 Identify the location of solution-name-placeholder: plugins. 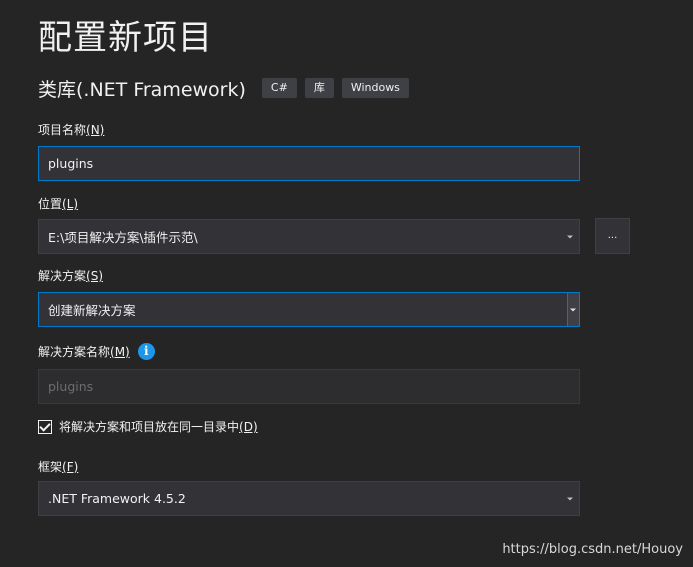
(71, 386).